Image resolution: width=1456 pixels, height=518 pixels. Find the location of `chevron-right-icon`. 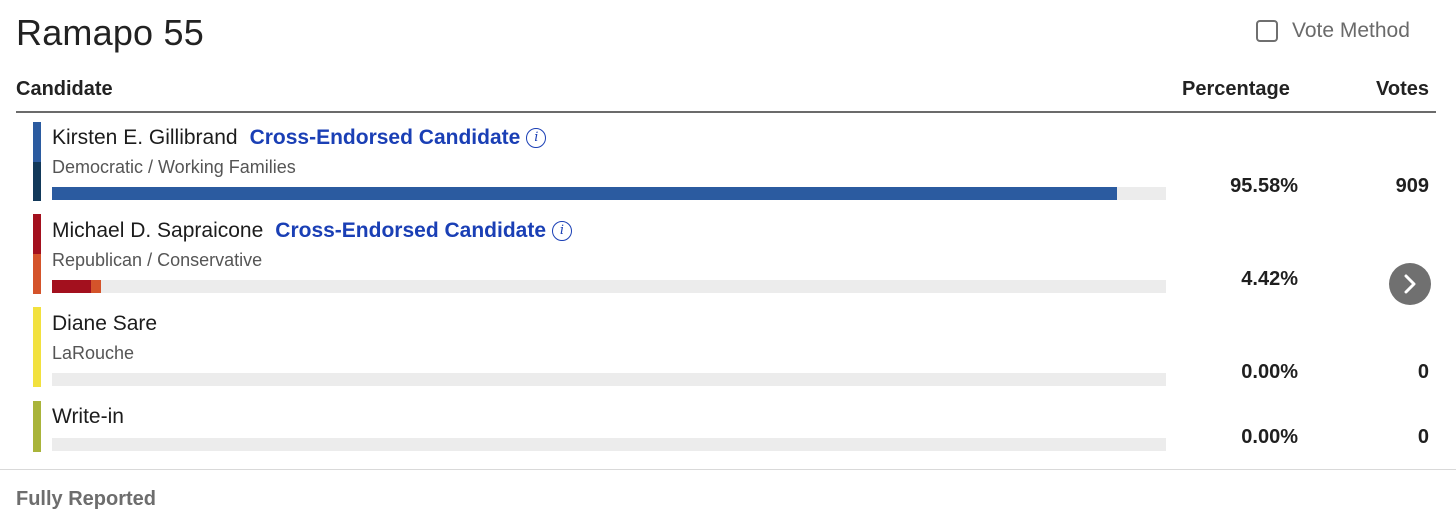

chevron-right-icon is located at coordinates (1410, 284).